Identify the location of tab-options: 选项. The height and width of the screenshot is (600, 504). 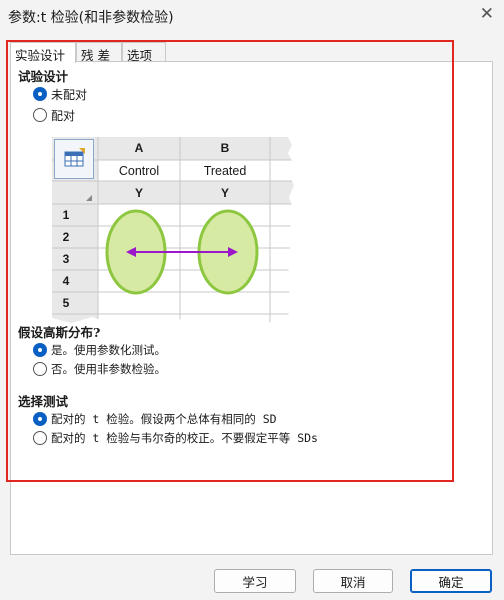
(144, 52).